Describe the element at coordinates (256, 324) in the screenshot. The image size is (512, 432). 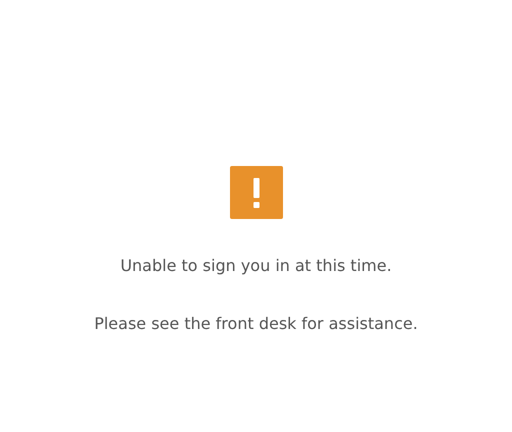
I see `message-text: Please see the front desk for assistance.` at that location.